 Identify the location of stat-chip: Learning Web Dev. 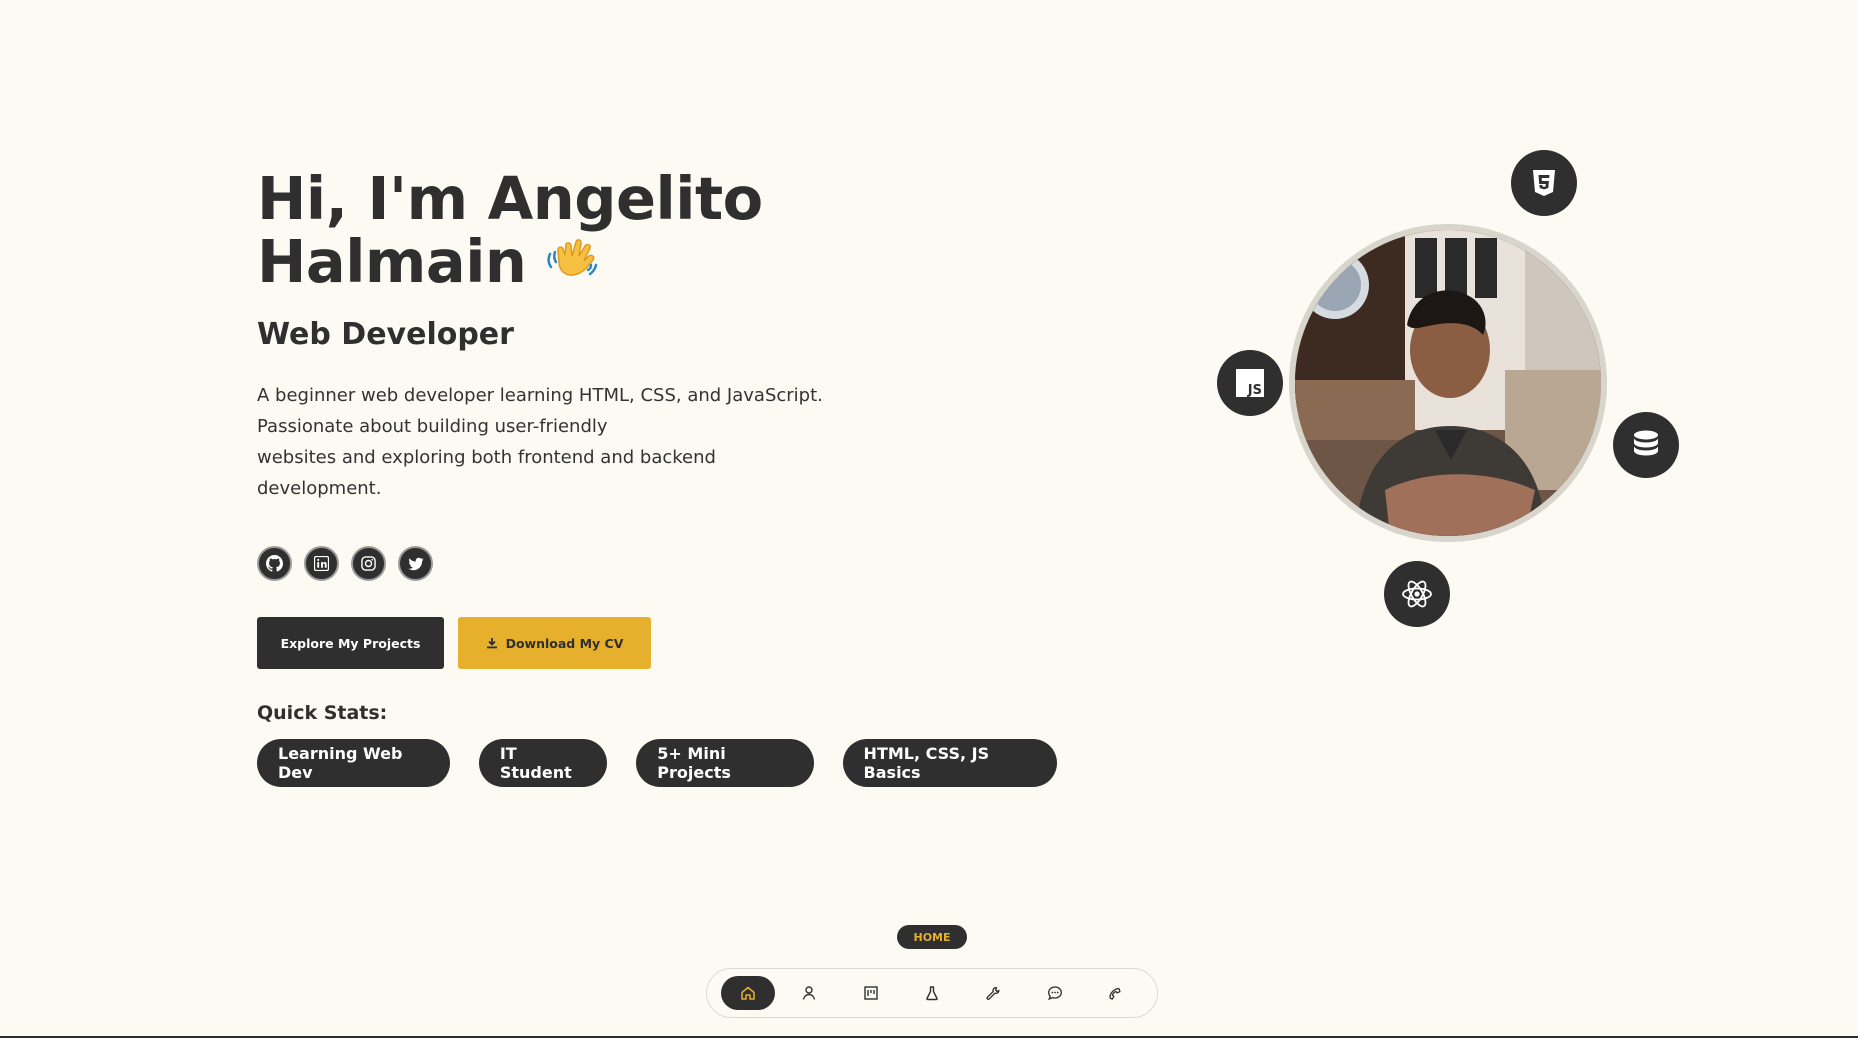
(353, 763).